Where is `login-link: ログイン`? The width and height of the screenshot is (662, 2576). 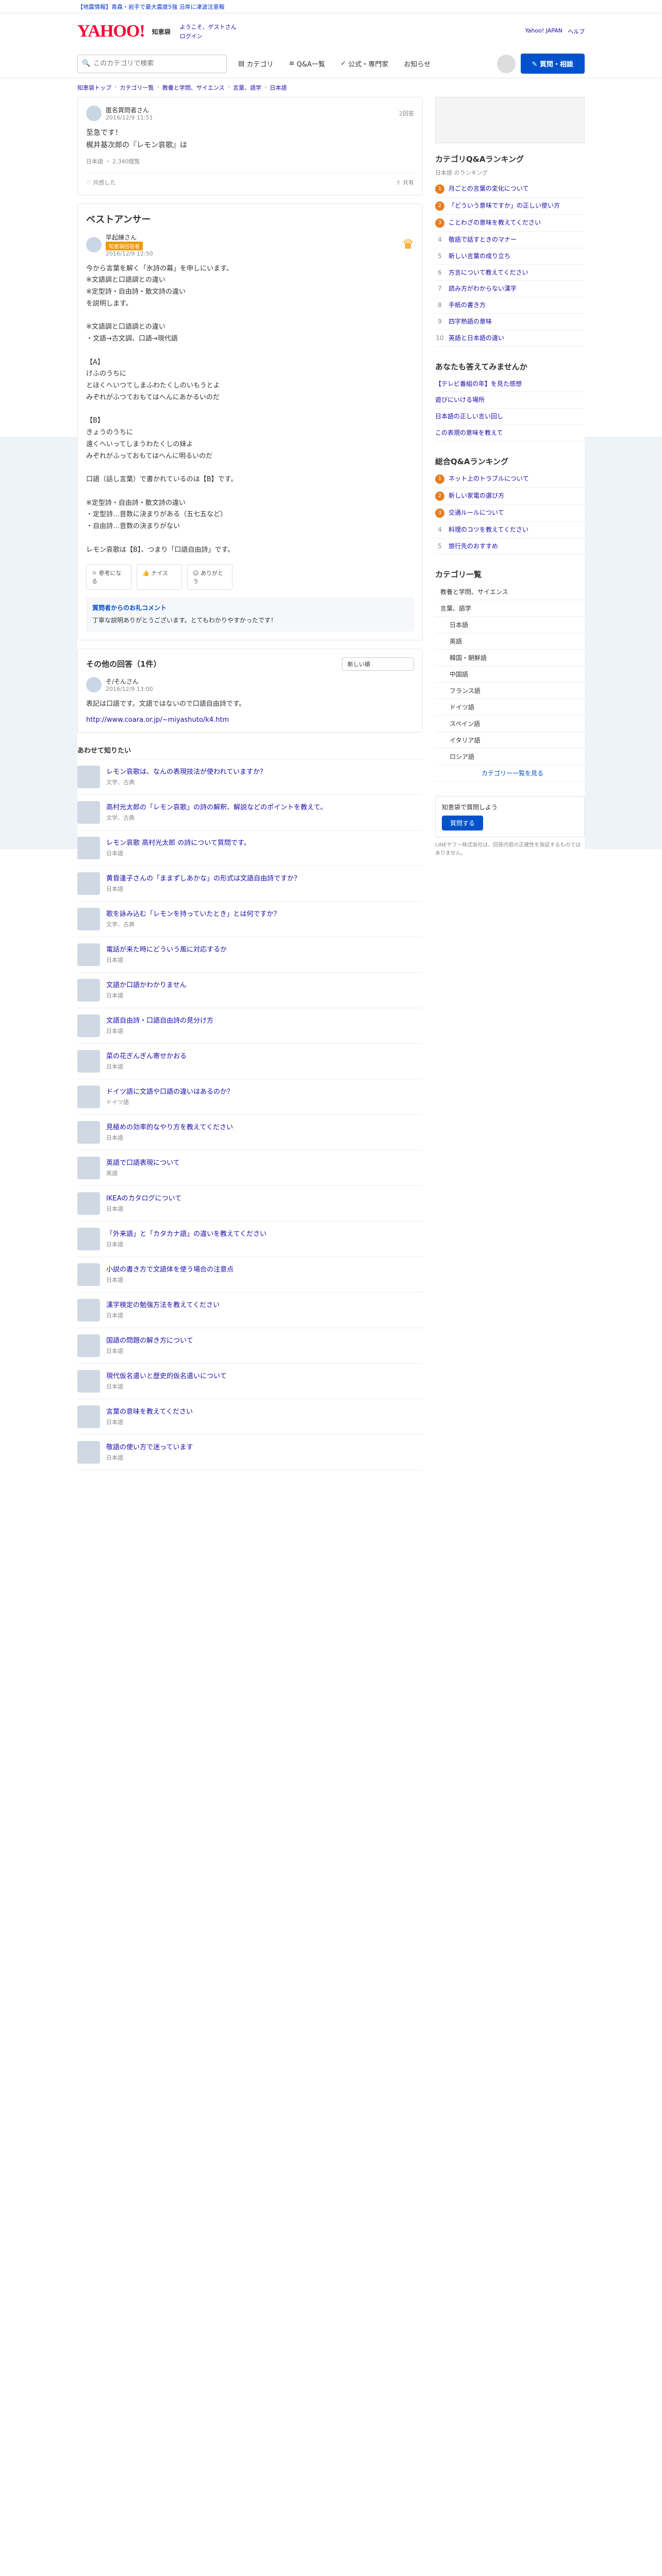
login-link: ログイン is located at coordinates (209, 36).